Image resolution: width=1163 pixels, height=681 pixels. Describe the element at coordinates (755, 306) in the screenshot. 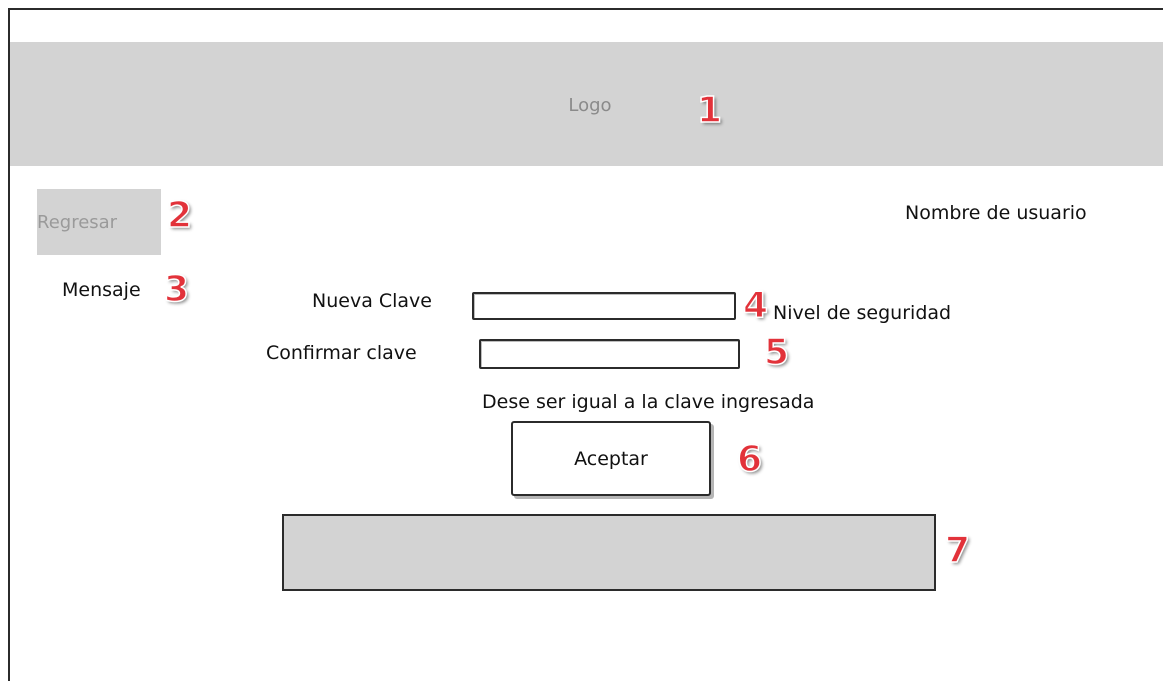

I see `annotation-marker-4: 4` at that location.